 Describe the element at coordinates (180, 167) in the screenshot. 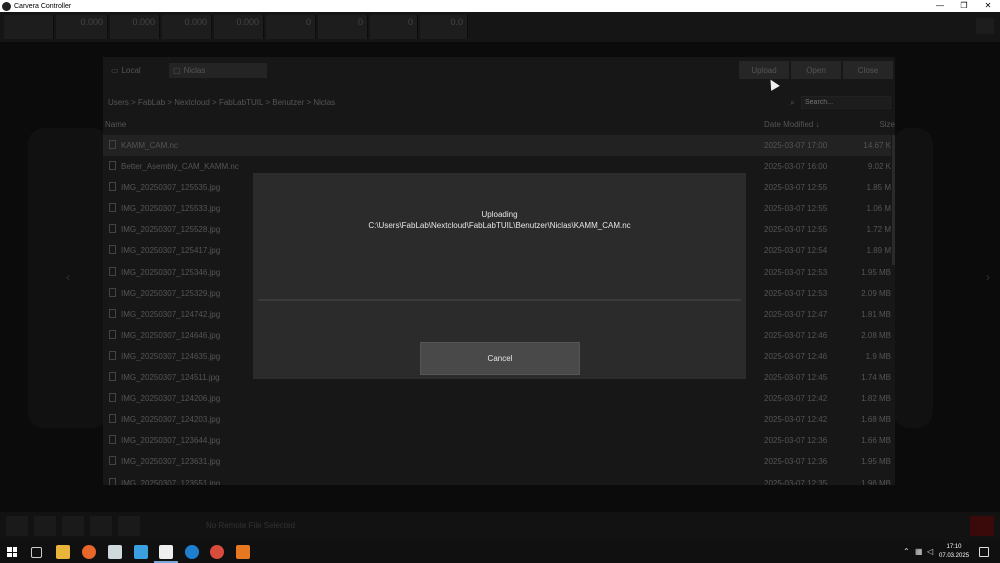

I see `file-name: Better_Asembly_CAM_KAMM.nc` at that location.